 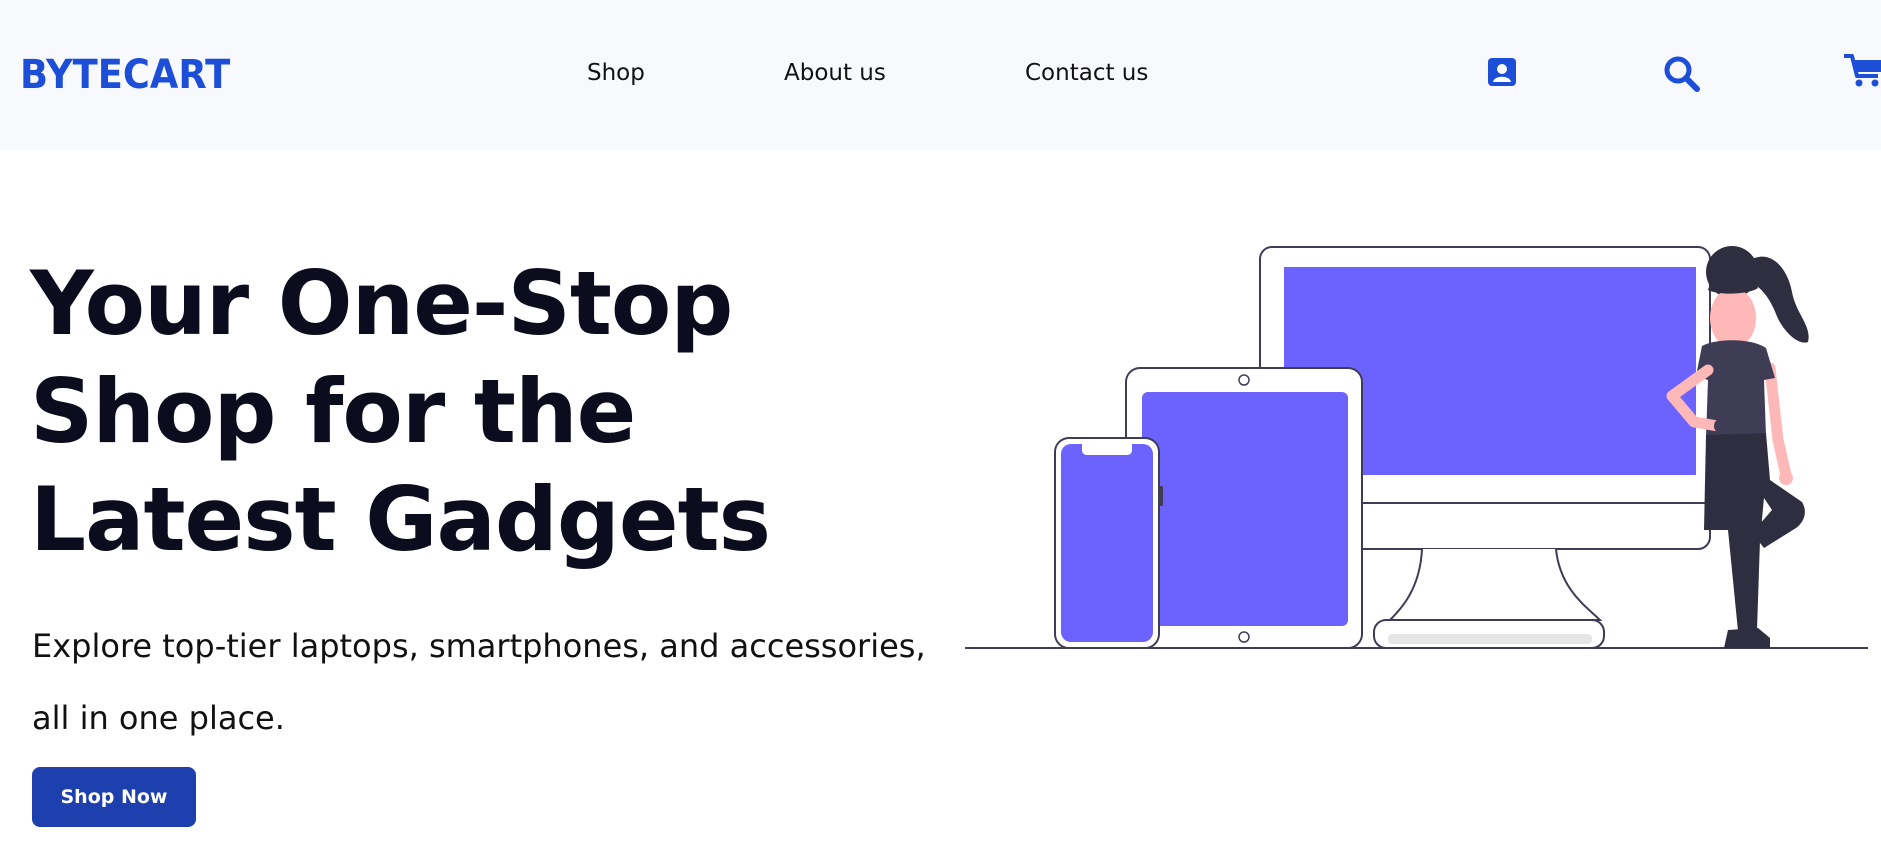 I want to click on brand-logo: BYTECART, so click(x=125, y=75).